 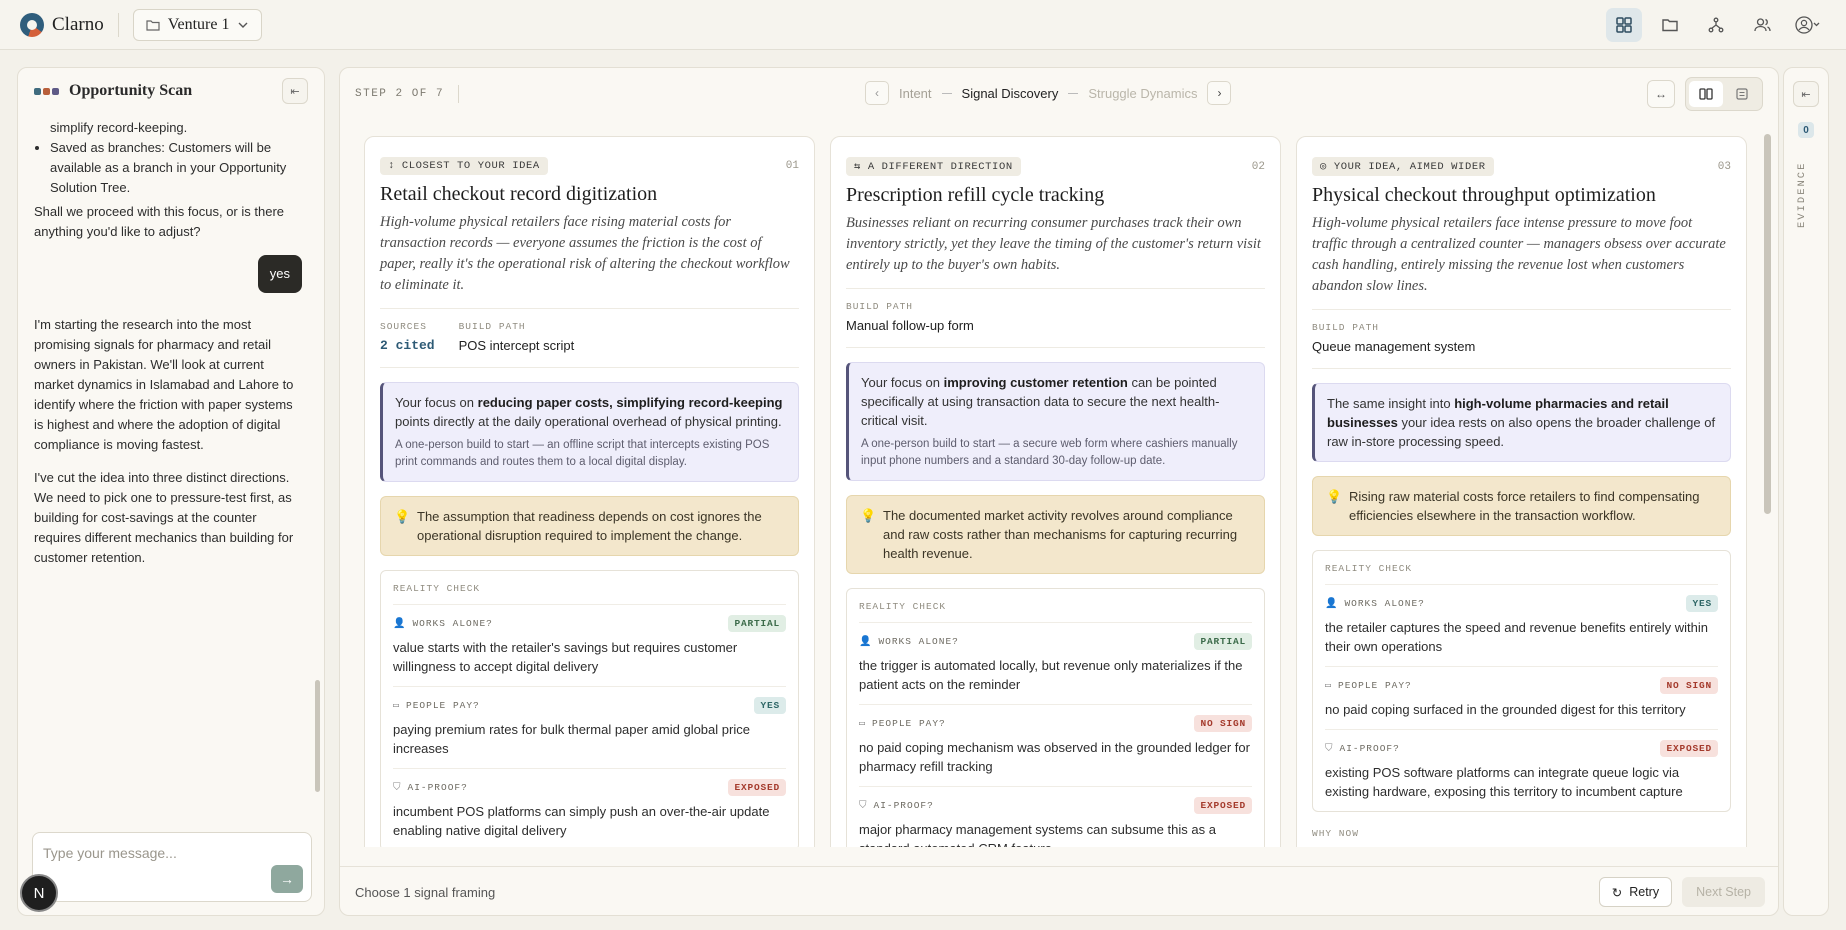 I want to click on step-prev: Intent, so click(x=915, y=93).